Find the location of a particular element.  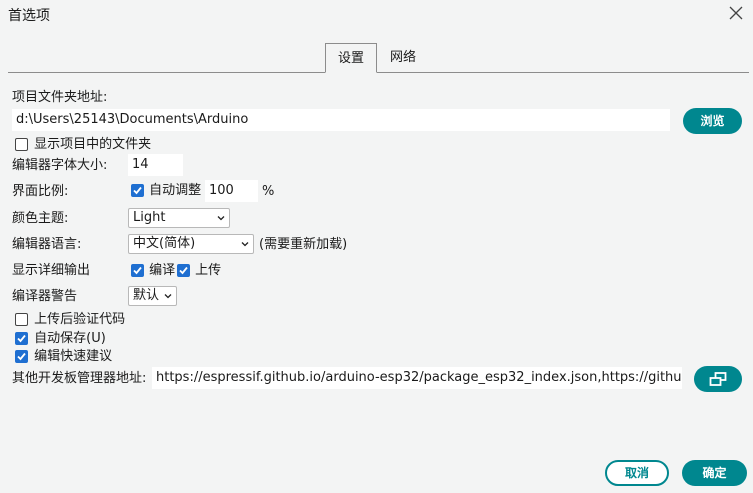

theme-select: Light is located at coordinates (179, 218).